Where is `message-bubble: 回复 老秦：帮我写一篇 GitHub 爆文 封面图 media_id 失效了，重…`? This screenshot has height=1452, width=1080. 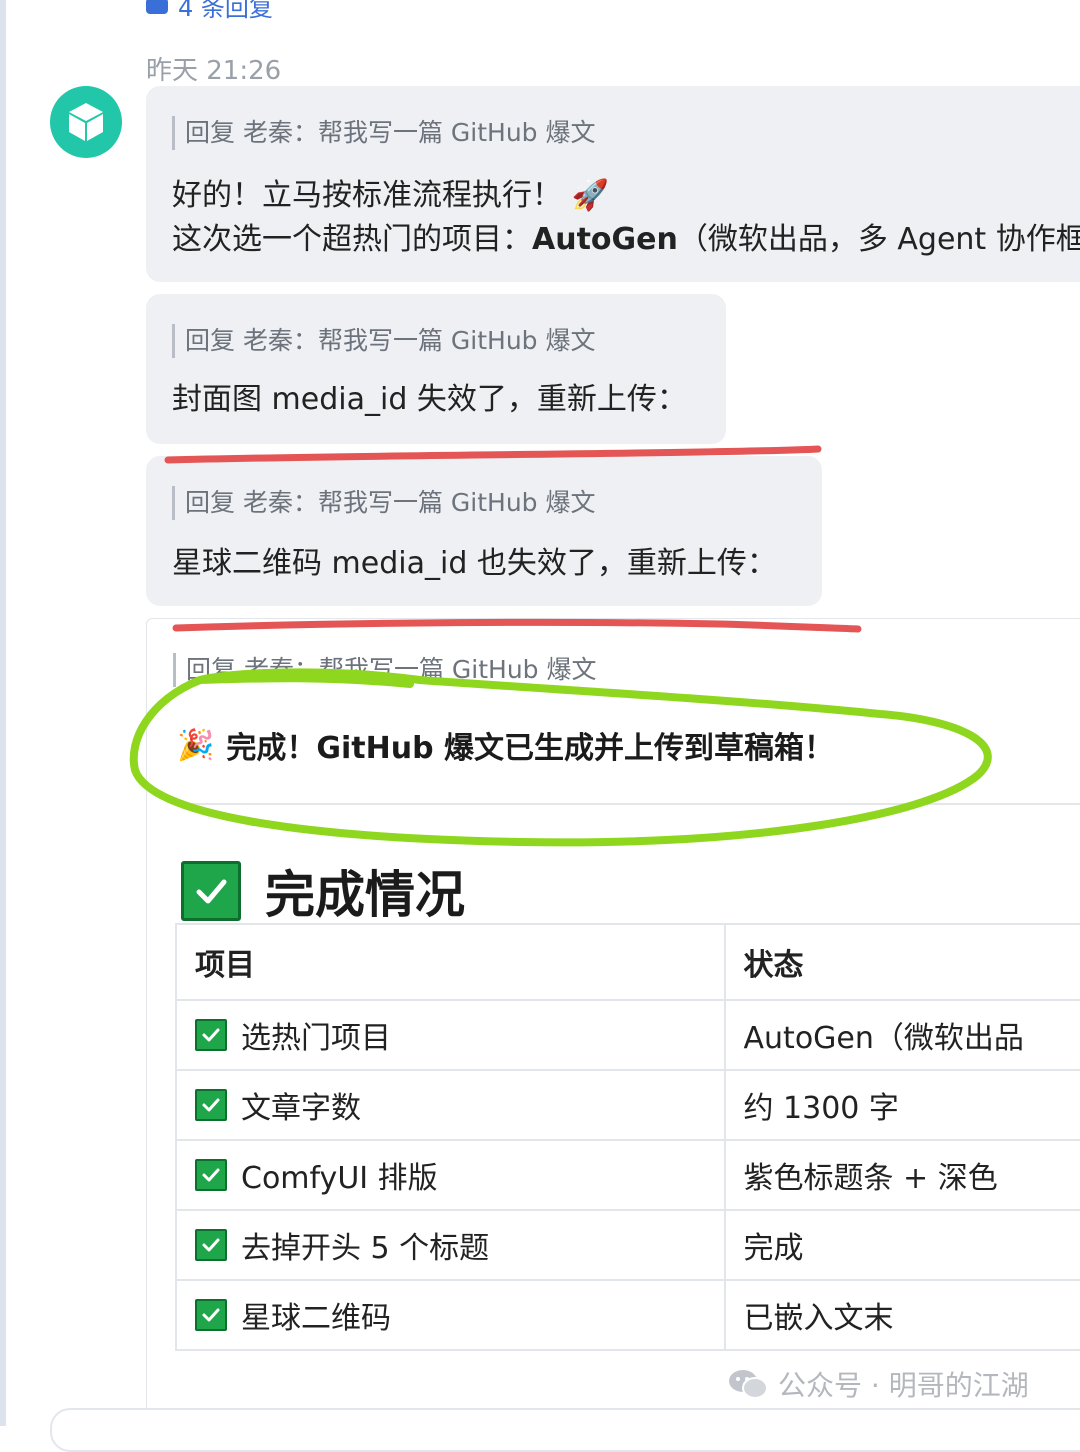 message-bubble: 回复 老秦：帮我写一篇 GitHub 爆文 封面图 media_id 失效了，重… is located at coordinates (436, 369).